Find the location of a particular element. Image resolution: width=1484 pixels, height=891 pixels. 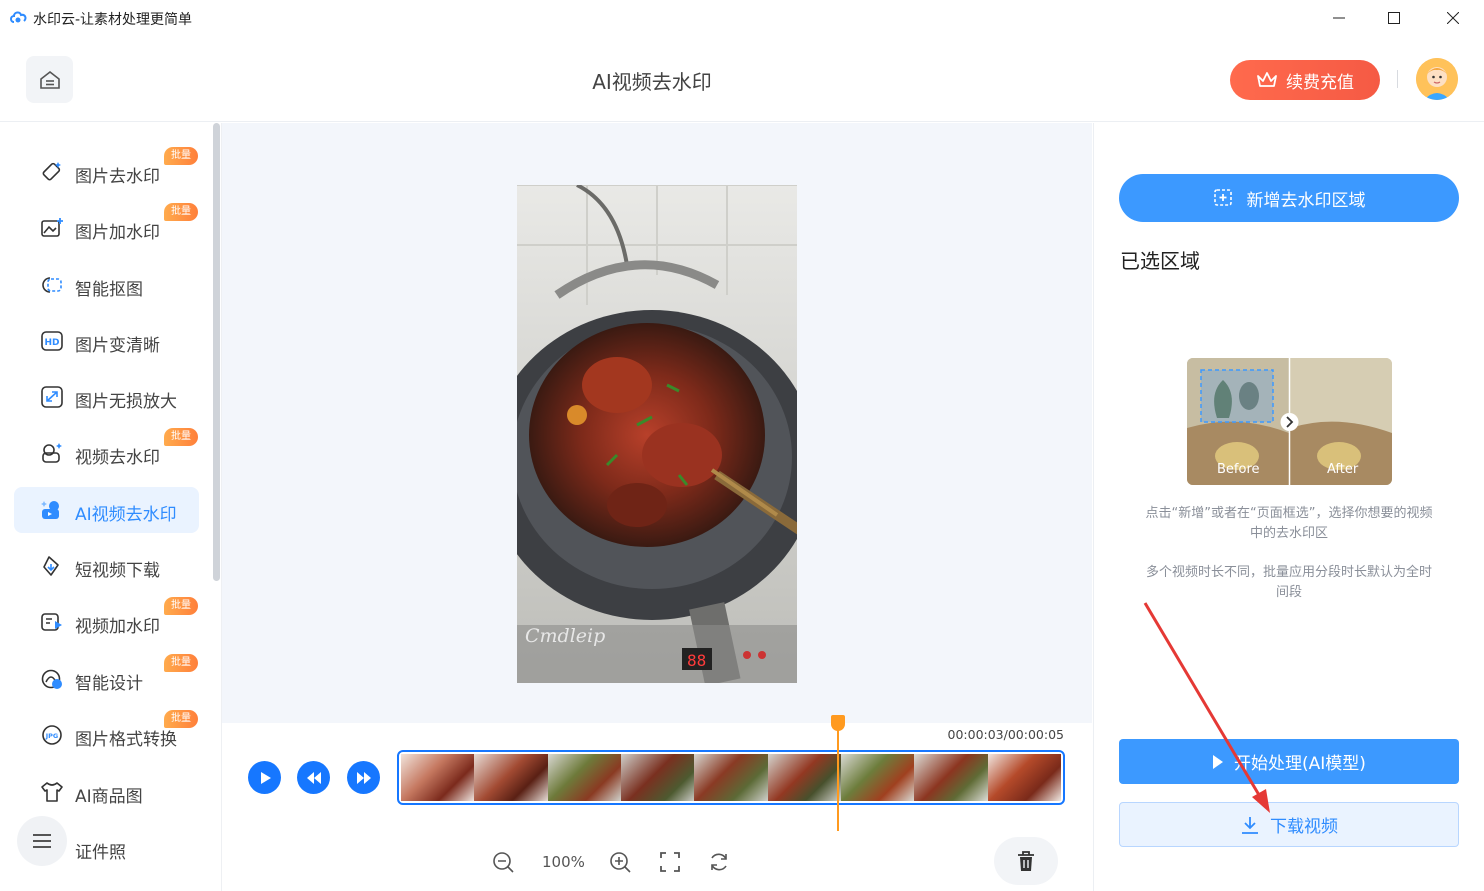

download-video-button: 下载视频 is located at coordinates (1289, 824).